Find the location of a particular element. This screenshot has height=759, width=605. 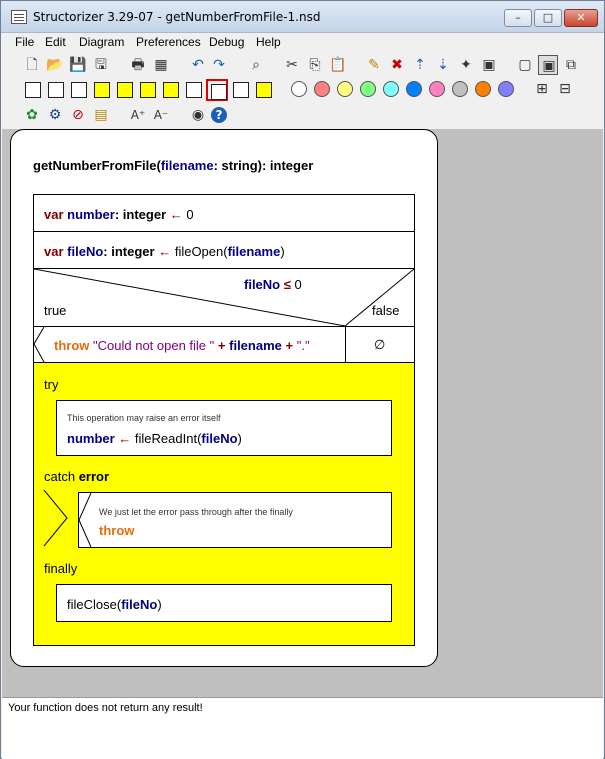

view-icon-2: ▣ is located at coordinates (548, 65).